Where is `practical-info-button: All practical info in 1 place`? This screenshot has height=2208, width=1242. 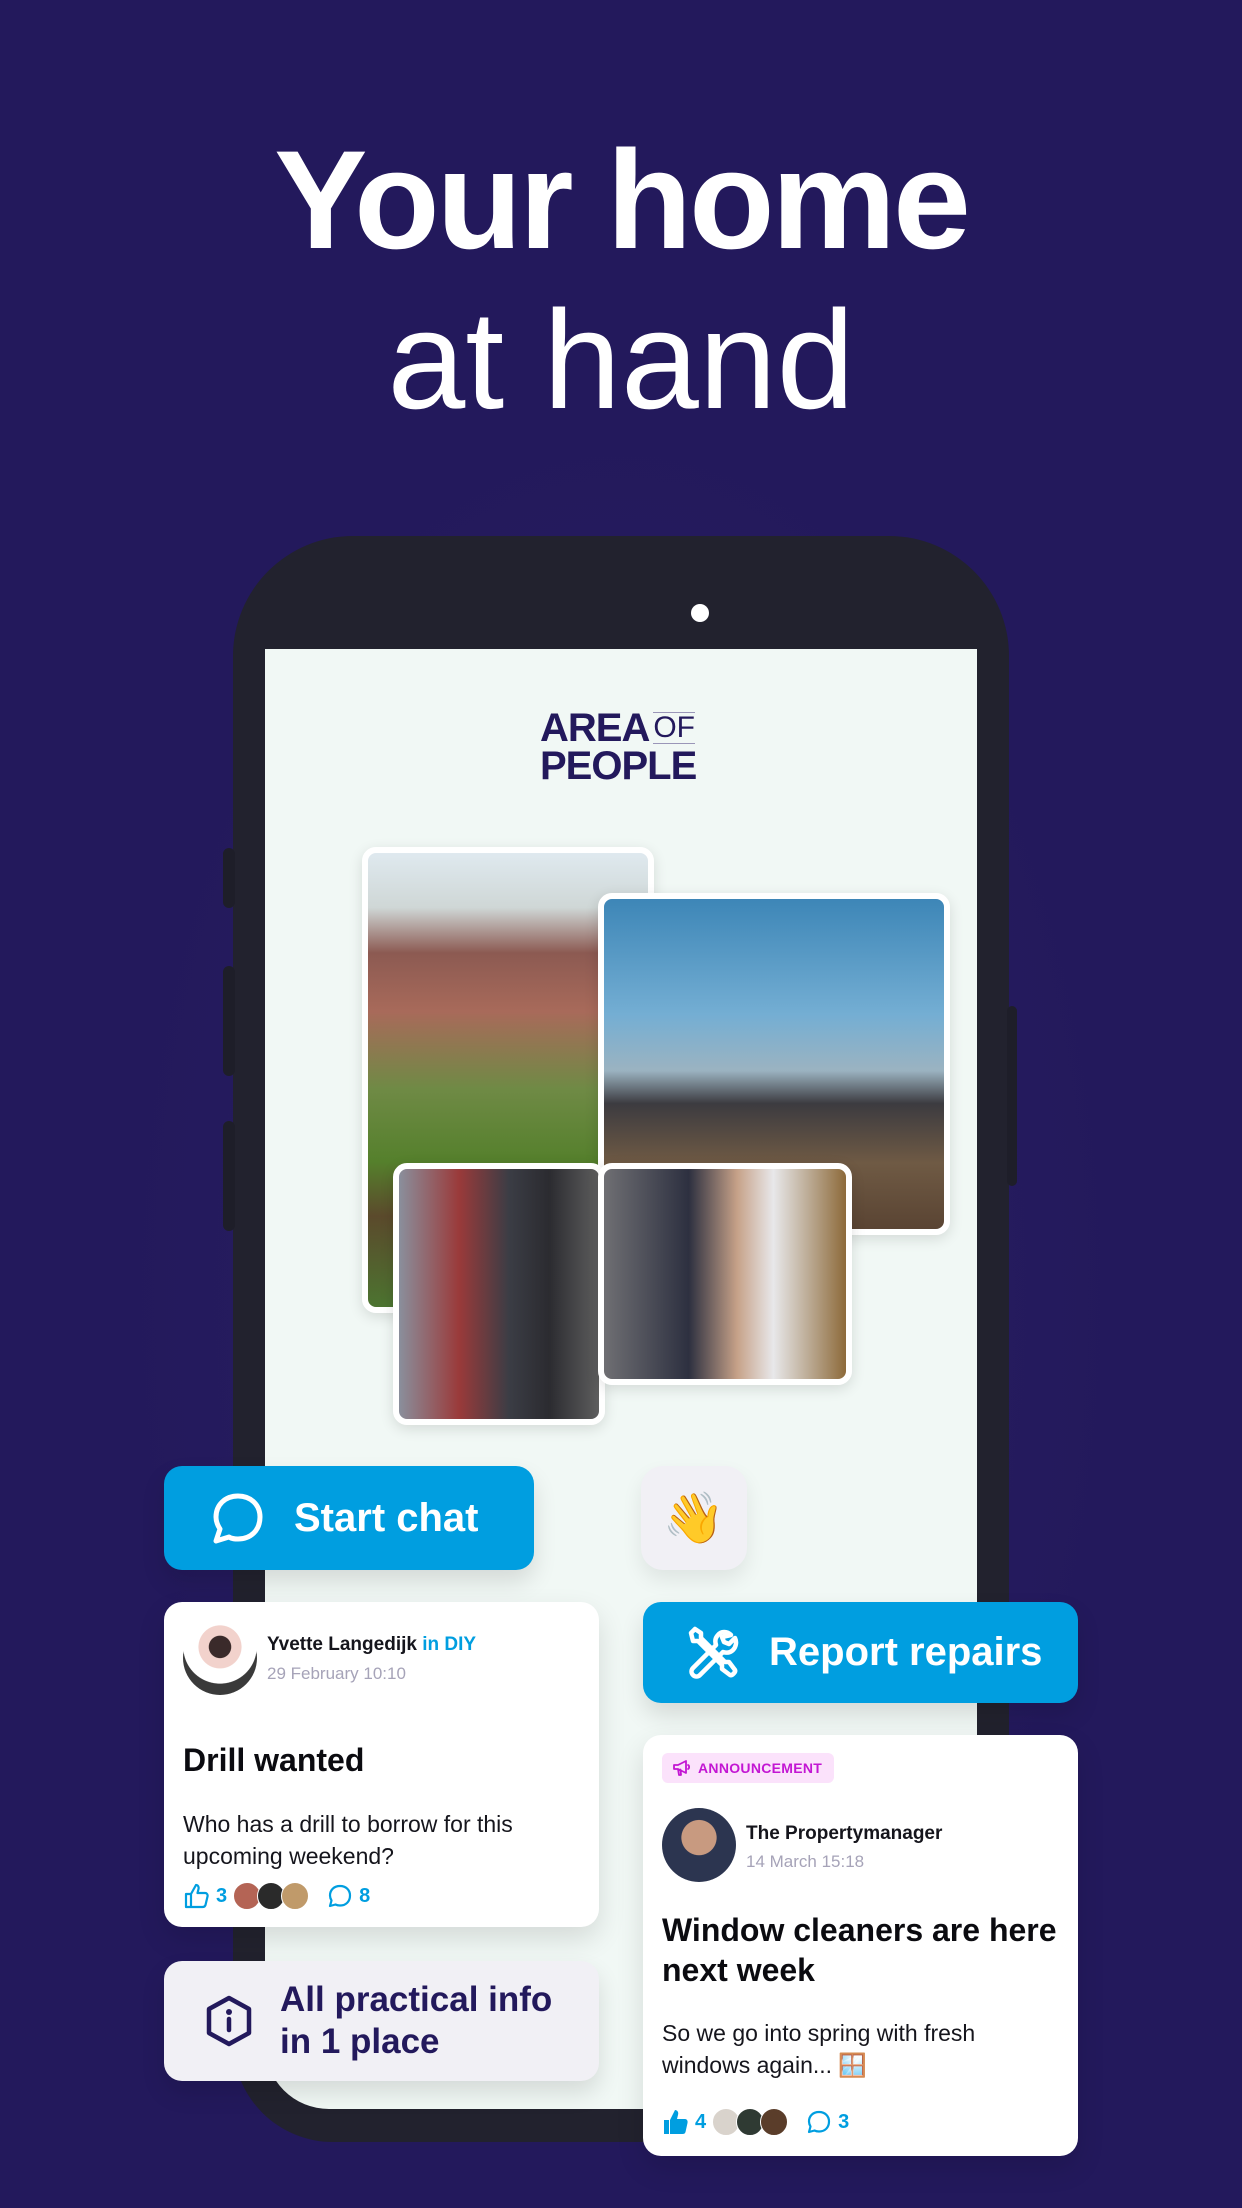
practical-info-button: All practical info in 1 place is located at coordinates (381, 2021).